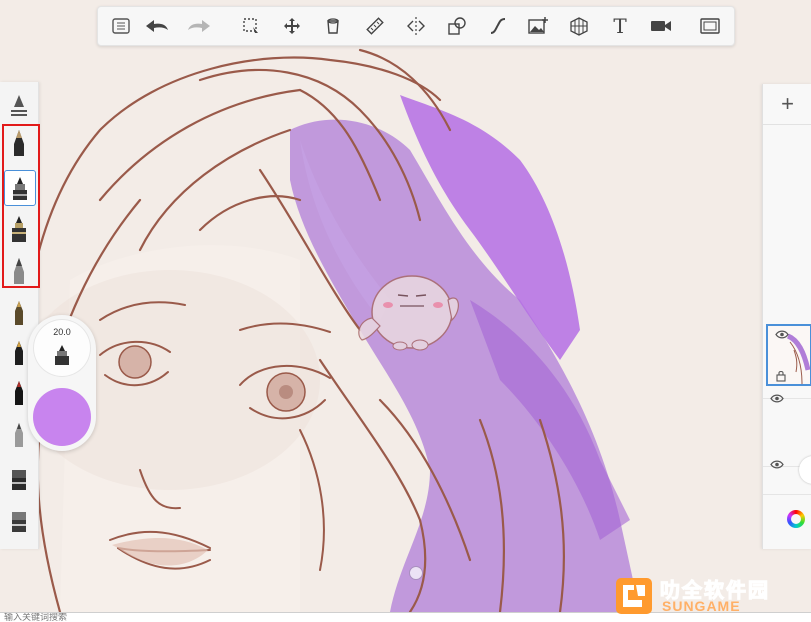 The image size is (811, 622). I want to click on menu-icon, so click(121, 26).